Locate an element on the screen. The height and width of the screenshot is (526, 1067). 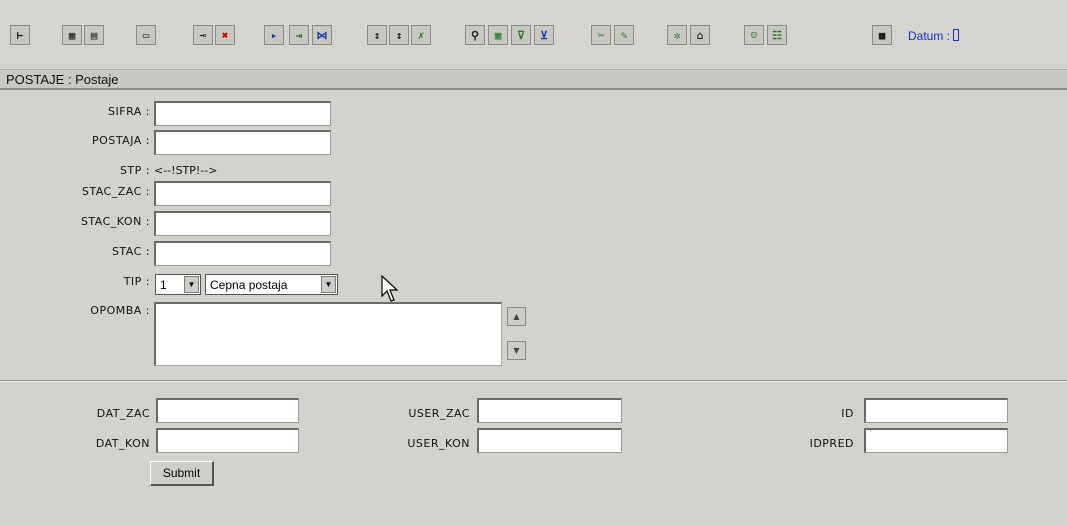
sifra-input is located at coordinates (242, 113).